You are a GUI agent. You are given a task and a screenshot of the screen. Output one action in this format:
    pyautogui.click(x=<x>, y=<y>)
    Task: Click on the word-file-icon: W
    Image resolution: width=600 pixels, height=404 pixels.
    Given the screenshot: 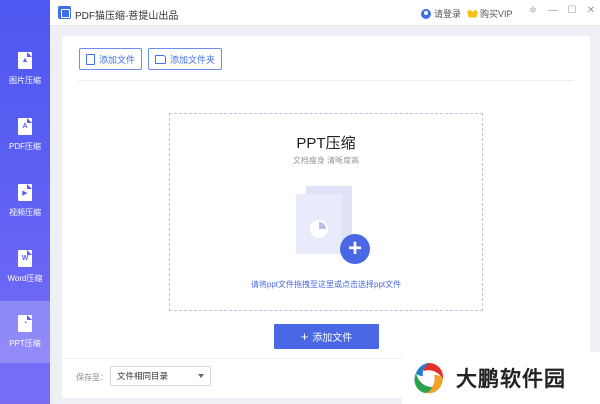 What is the action you would take?
    pyautogui.click(x=25, y=258)
    